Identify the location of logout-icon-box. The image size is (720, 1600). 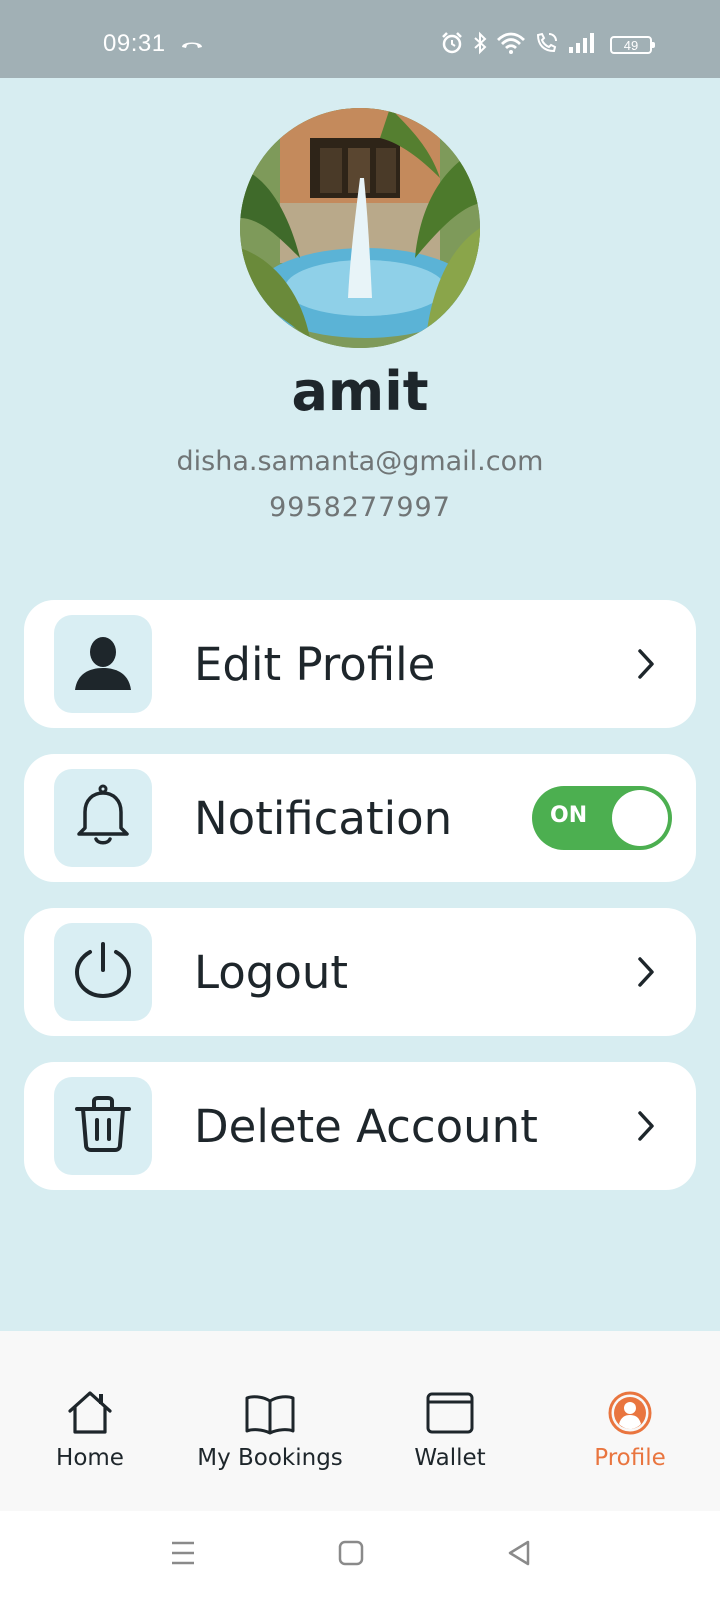
(103, 972).